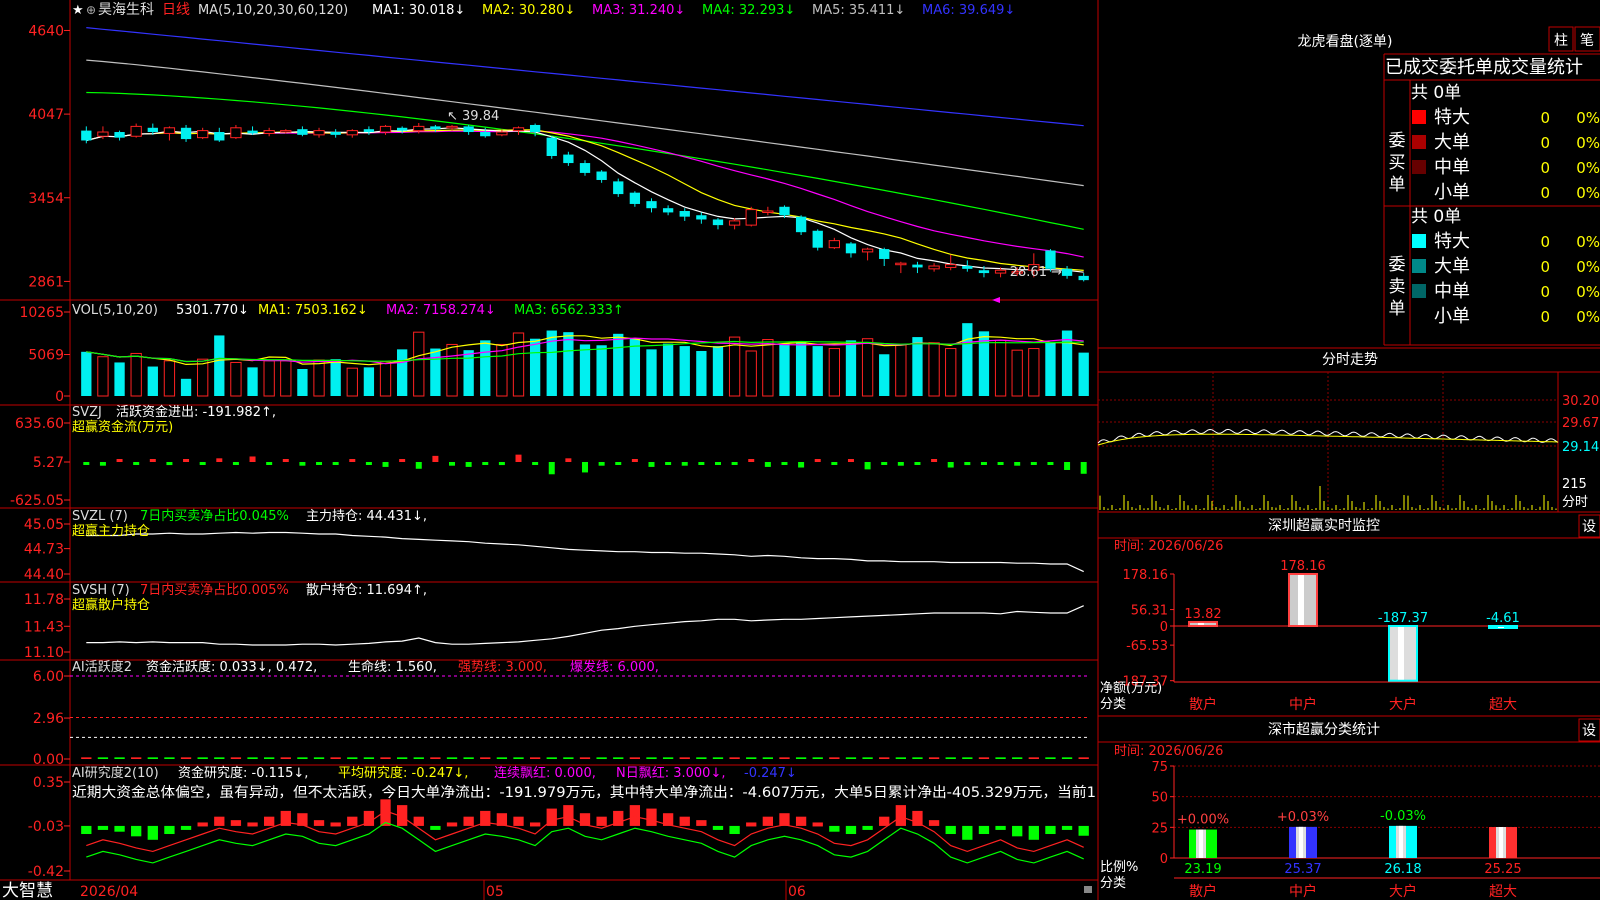  I want to click on longhu-row-pct: 0%, so click(1588, 292).